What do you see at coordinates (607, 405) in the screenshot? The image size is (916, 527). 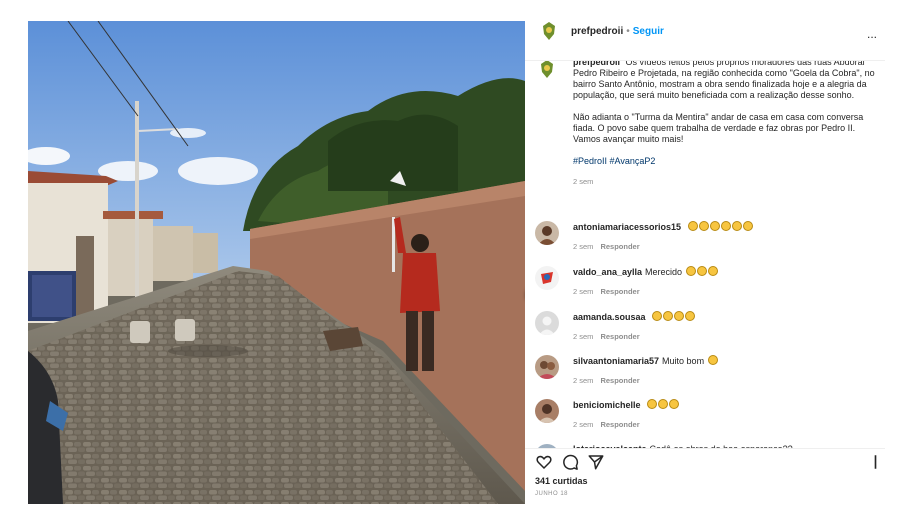 I see `comment-username: beniciomichelle` at bounding box center [607, 405].